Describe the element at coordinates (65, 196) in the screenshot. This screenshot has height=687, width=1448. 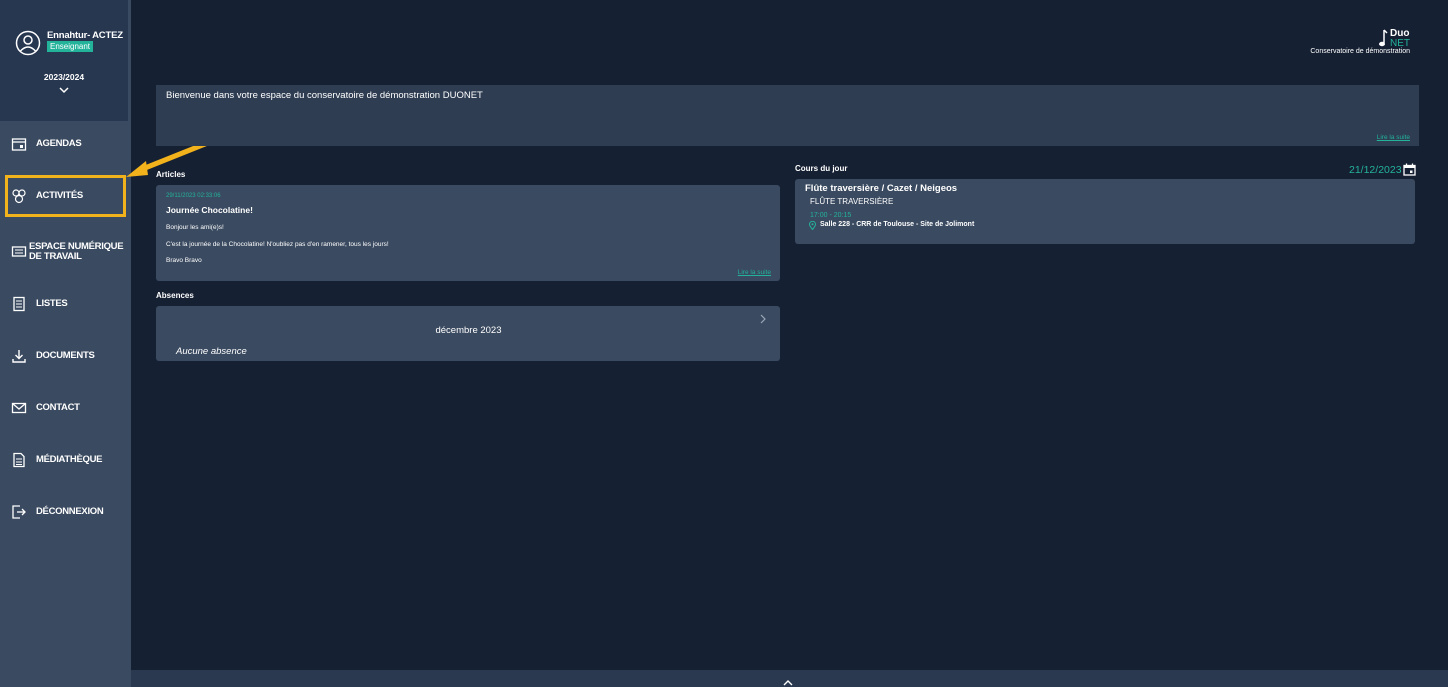
I see `activites-highlight-box` at that location.